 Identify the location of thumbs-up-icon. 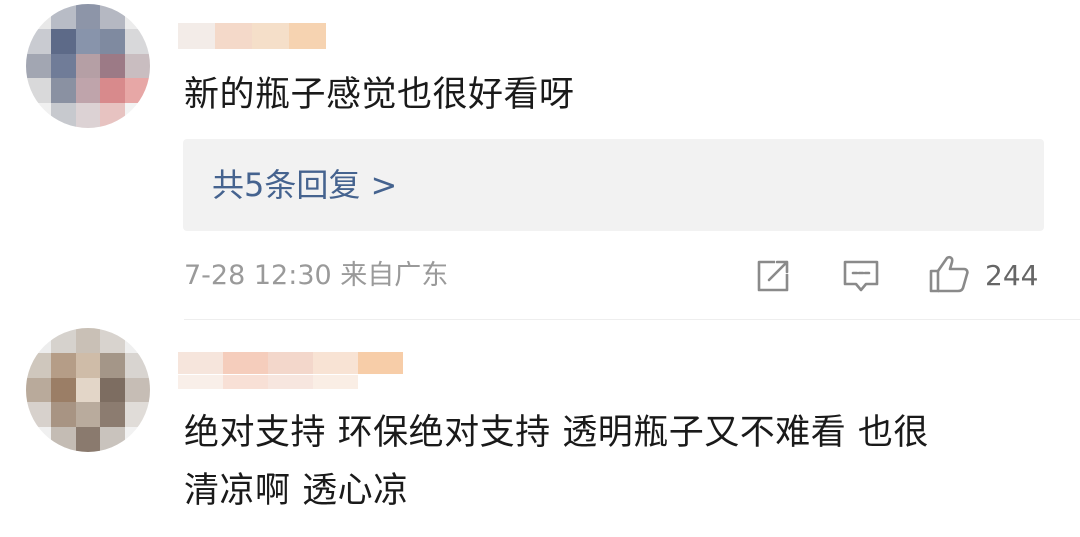
(949, 274).